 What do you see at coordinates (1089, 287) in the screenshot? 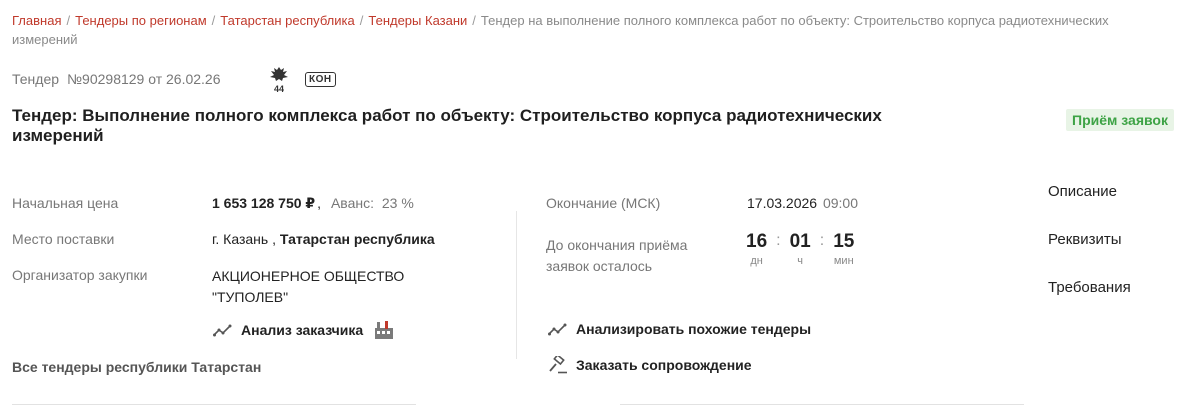
I see `side-nav-requirements: Требования` at bounding box center [1089, 287].